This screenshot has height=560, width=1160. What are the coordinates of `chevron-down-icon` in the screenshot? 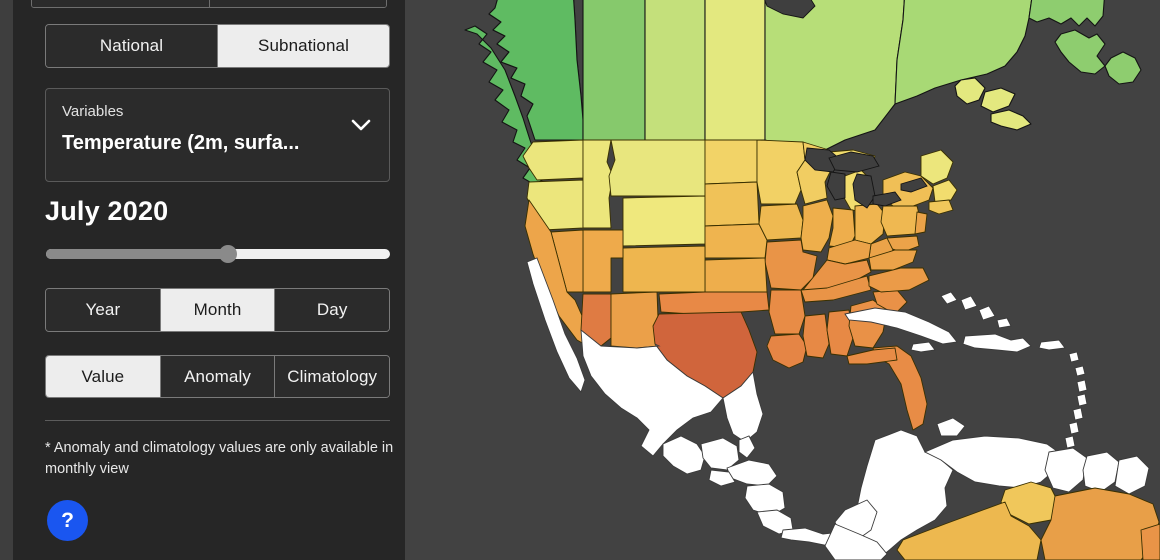 It's located at (361, 125).